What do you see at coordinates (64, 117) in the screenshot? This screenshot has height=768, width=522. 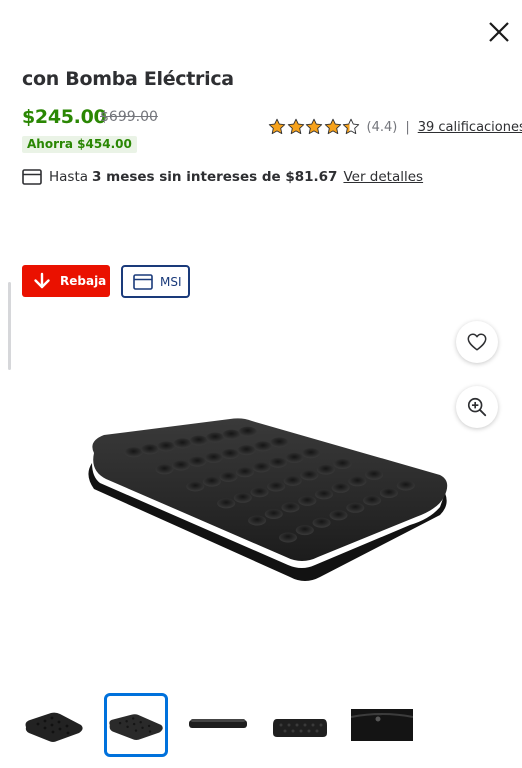 I see `current-price: $245.00` at bounding box center [64, 117].